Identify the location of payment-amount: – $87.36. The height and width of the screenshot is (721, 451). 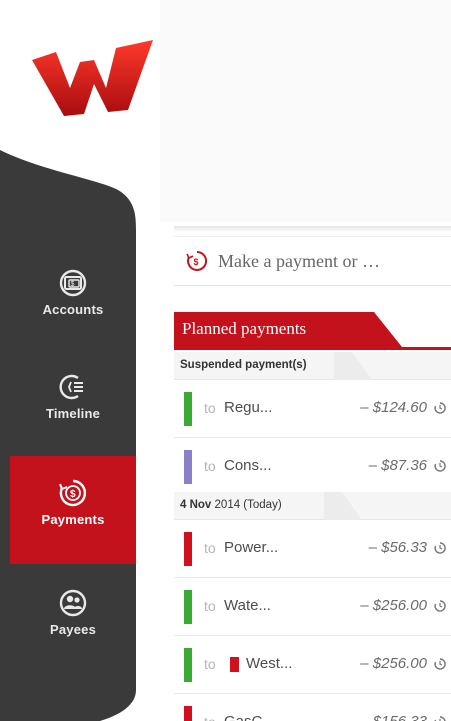
(397, 465).